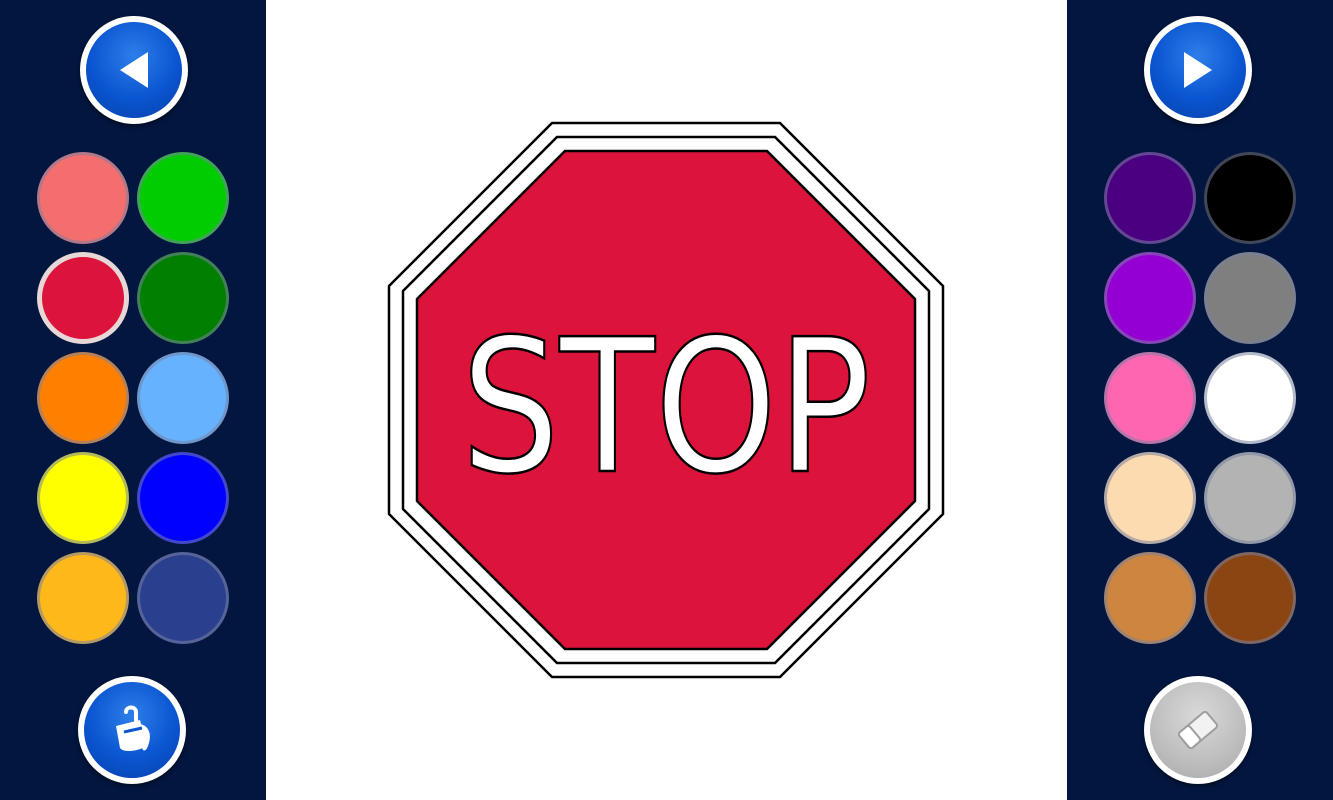 Image resolution: width=1333 pixels, height=800 pixels. I want to click on fill-tool-button, so click(132, 730).